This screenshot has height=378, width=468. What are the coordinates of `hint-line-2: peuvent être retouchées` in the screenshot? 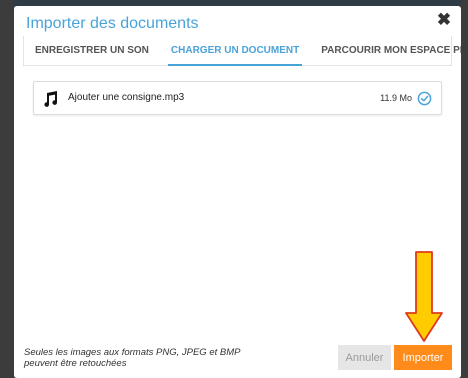 It's located at (75, 363).